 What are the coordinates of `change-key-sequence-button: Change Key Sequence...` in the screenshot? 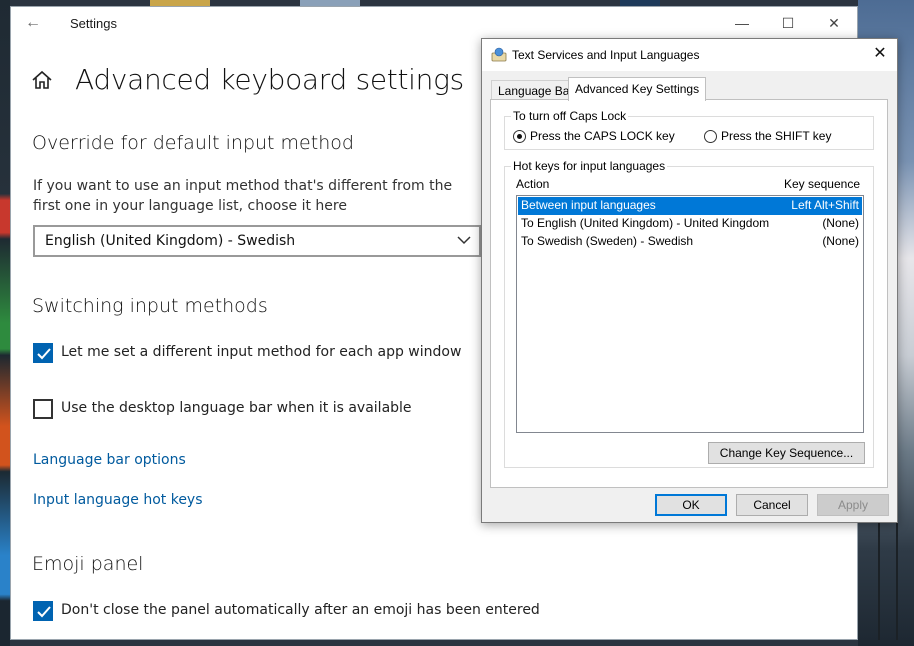 It's located at (786, 453).